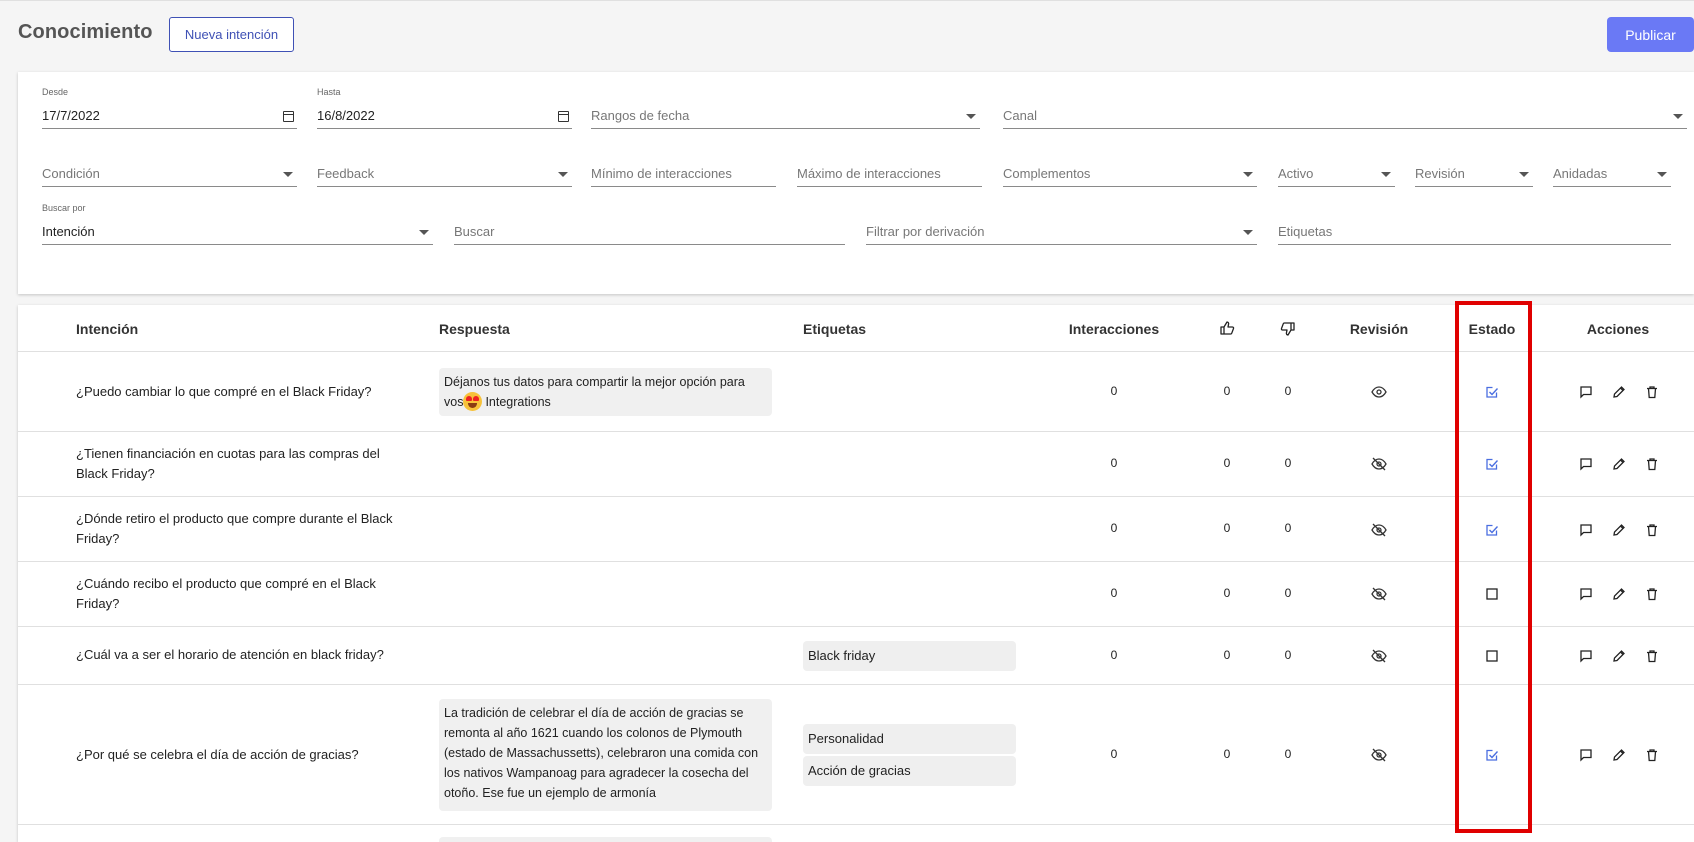  I want to click on date-to-field: Hasta 16/8/2022, so click(444, 108).